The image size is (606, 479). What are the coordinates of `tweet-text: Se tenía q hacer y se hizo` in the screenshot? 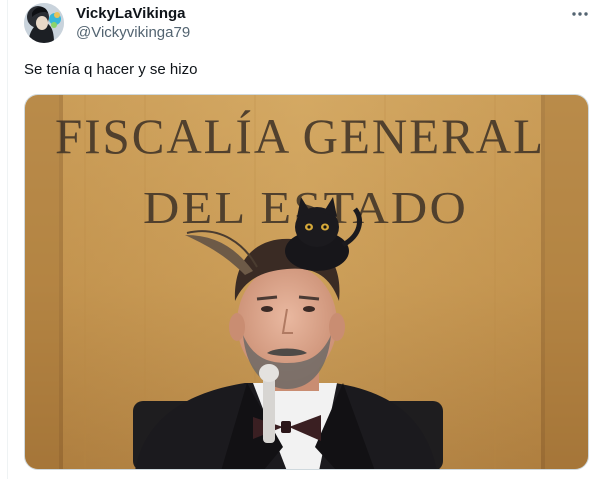 It's located at (111, 69).